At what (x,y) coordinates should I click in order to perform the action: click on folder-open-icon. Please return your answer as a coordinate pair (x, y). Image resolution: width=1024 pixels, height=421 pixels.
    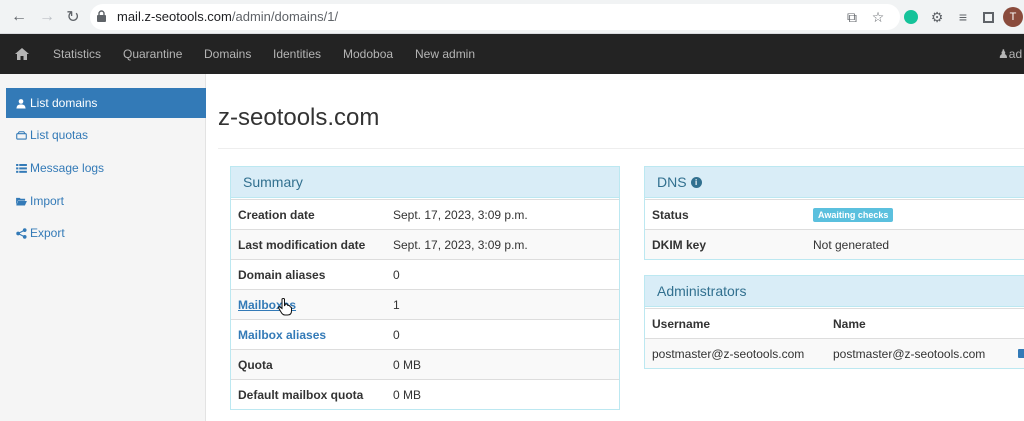
    Looking at the image, I should click on (21, 201).